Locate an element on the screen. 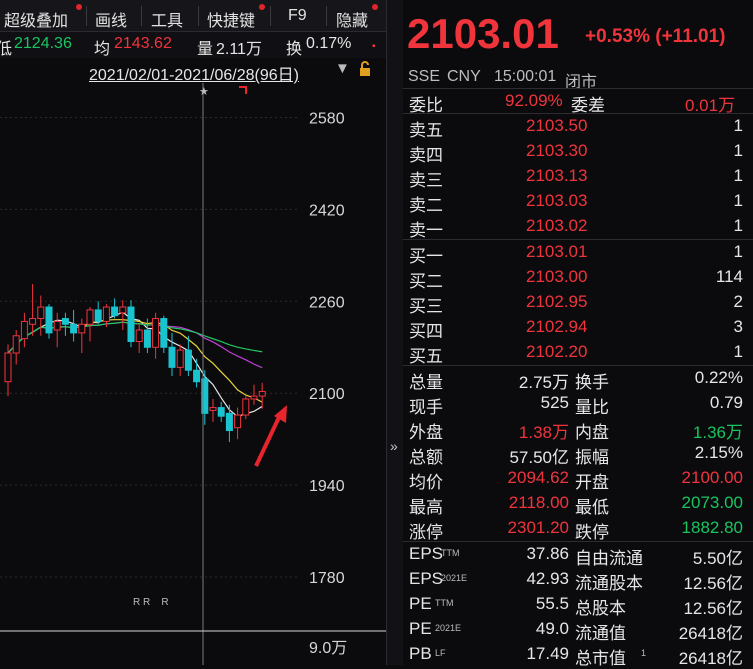 The width and height of the screenshot is (753, 669). dropdown-triangle-icon: ▼ is located at coordinates (342, 68).